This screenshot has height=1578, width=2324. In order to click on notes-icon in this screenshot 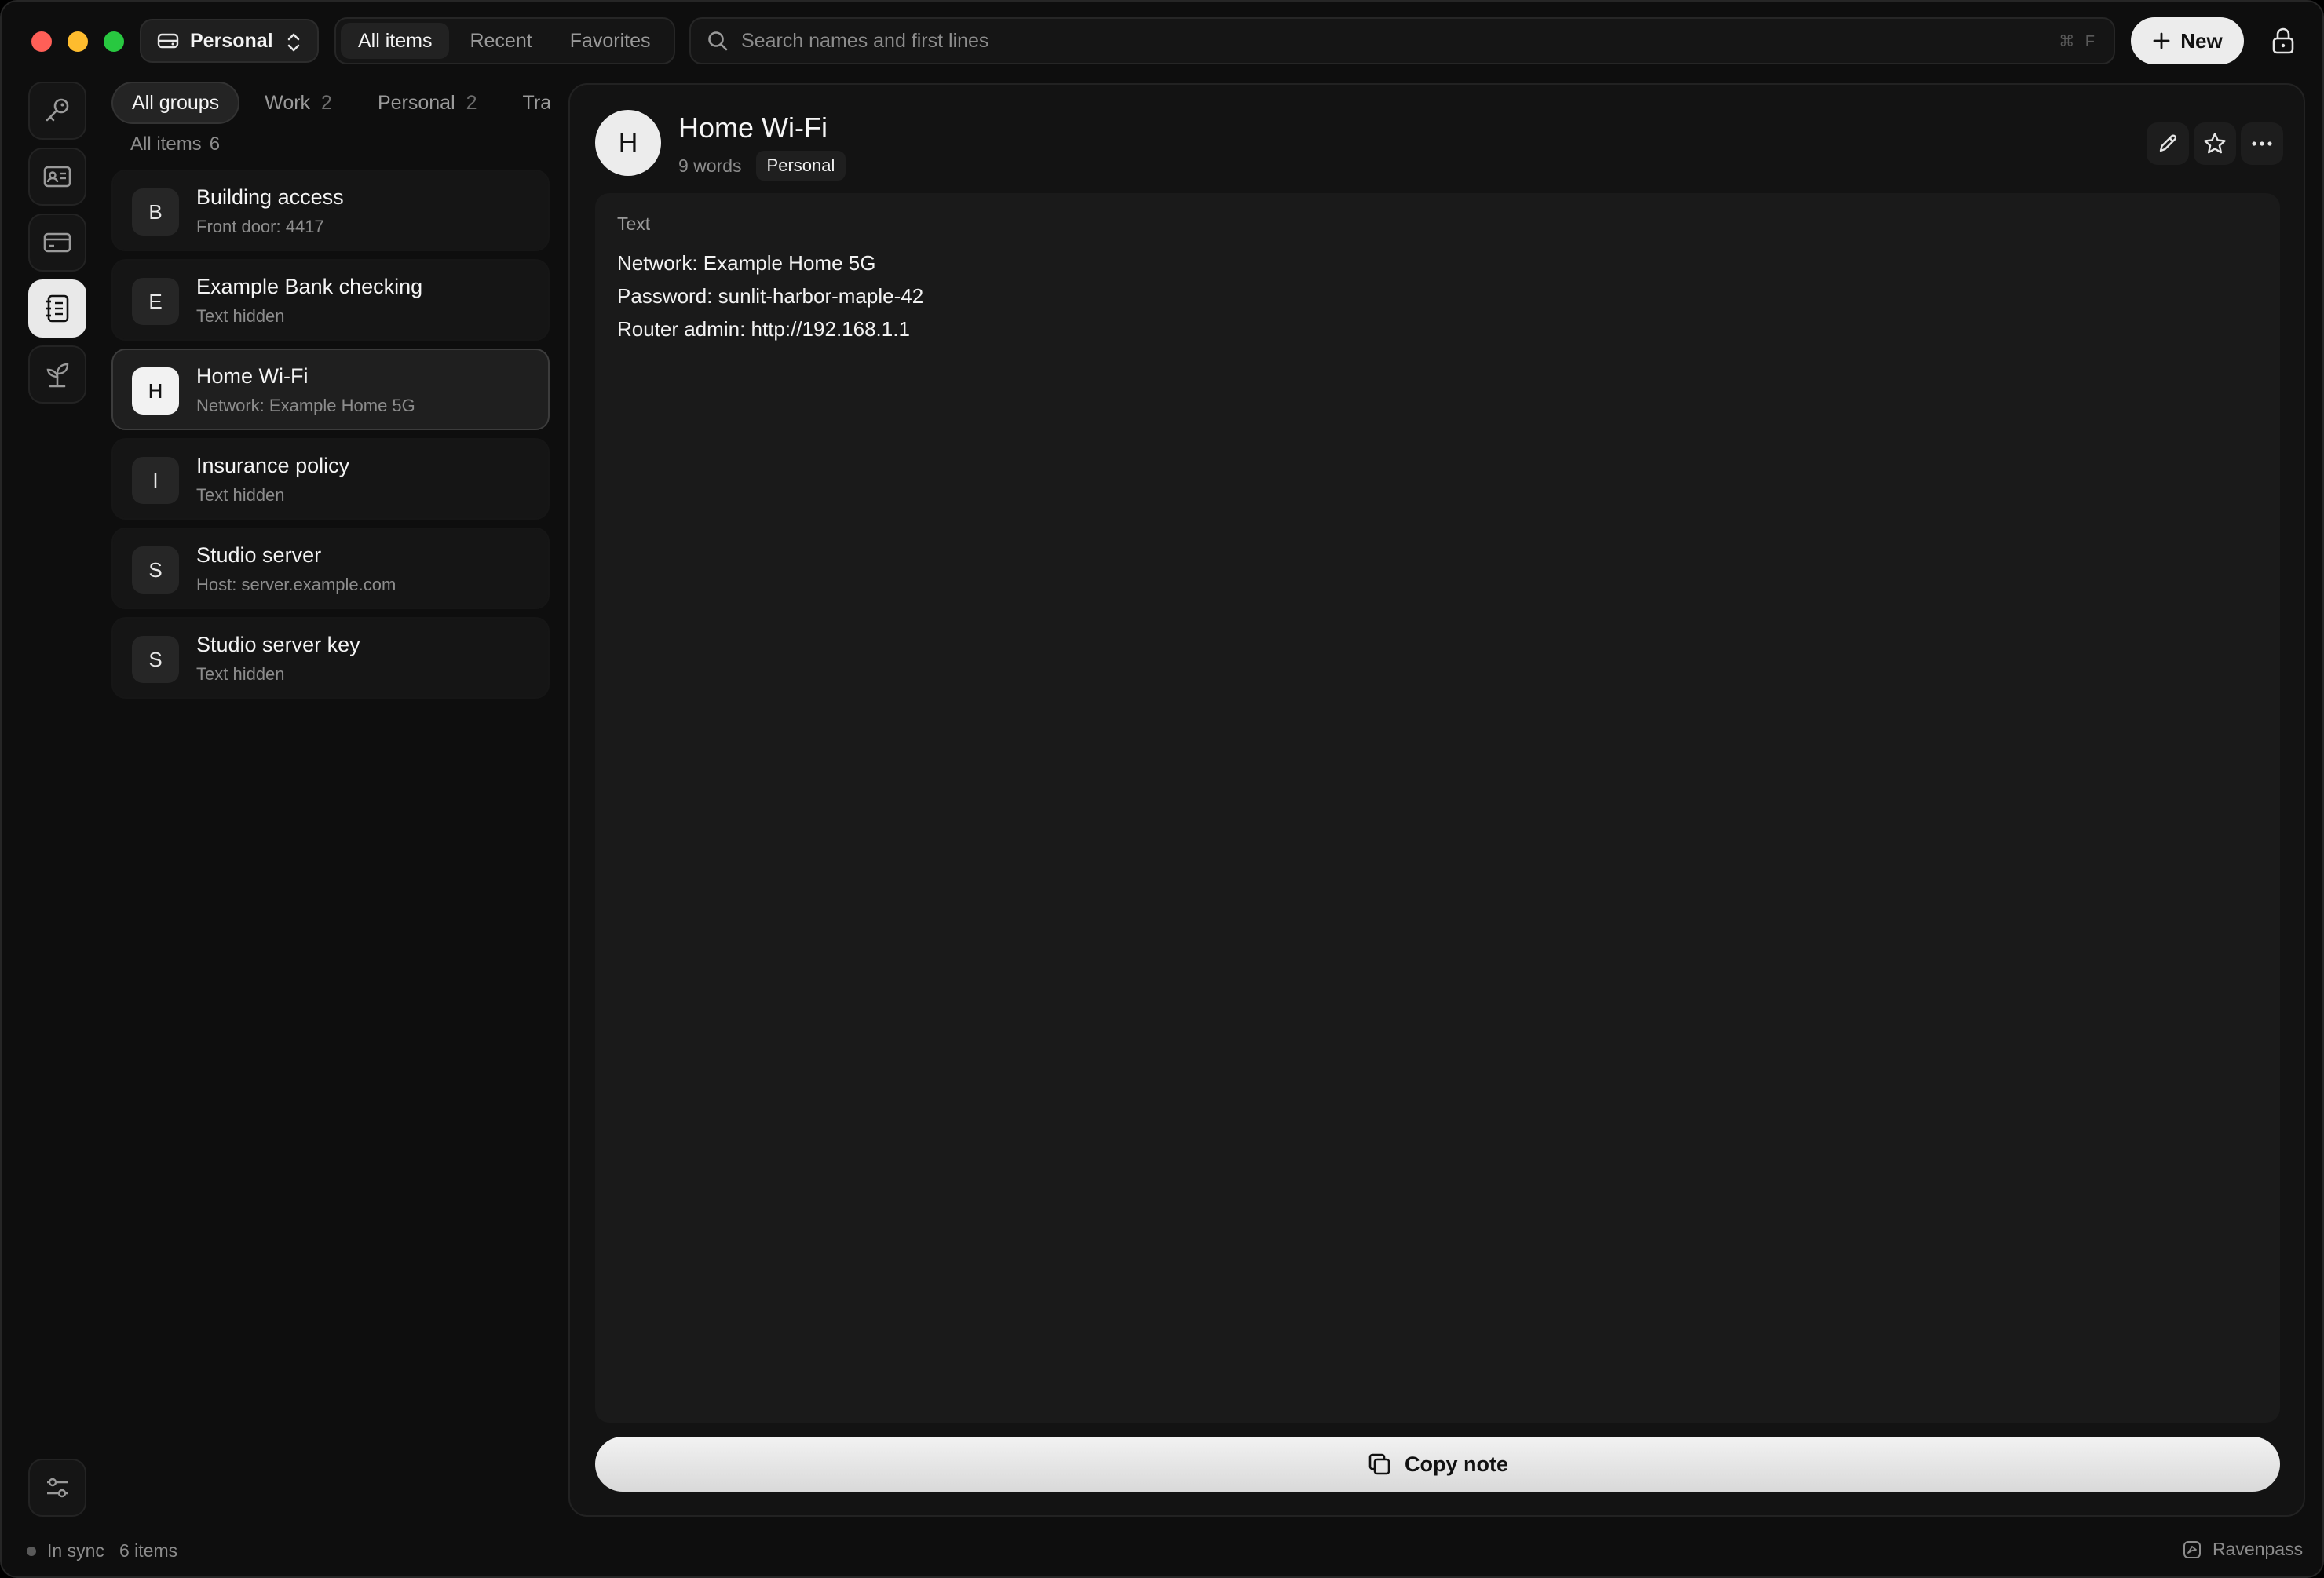, I will do `click(57, 308)`.